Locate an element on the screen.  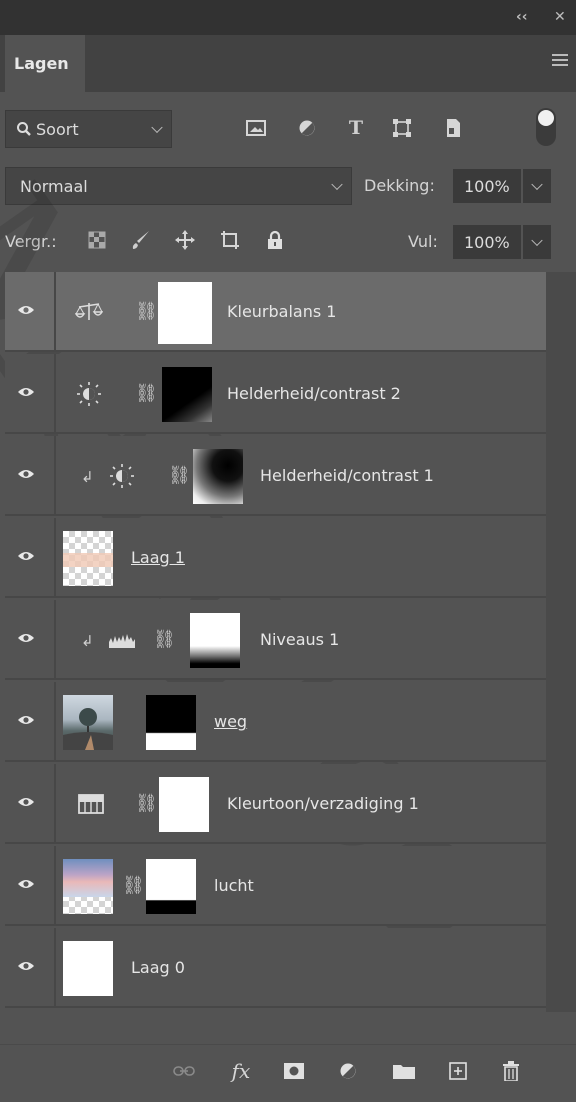
lock-all-icon is located at coordinates (275, 240).